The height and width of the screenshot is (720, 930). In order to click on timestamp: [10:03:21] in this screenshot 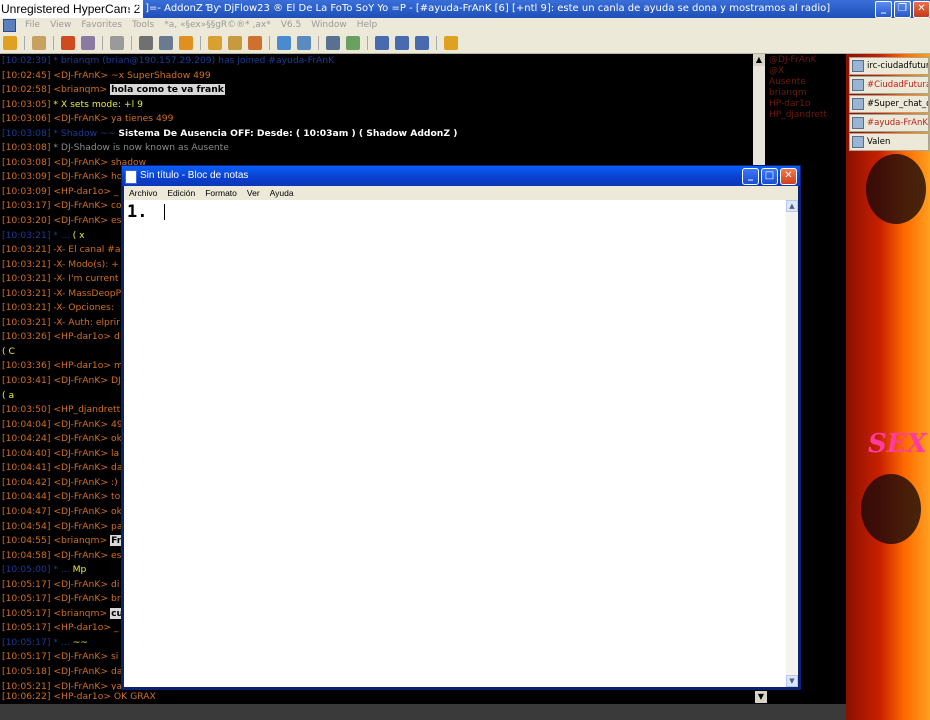, I will do `click(26, 293)`.